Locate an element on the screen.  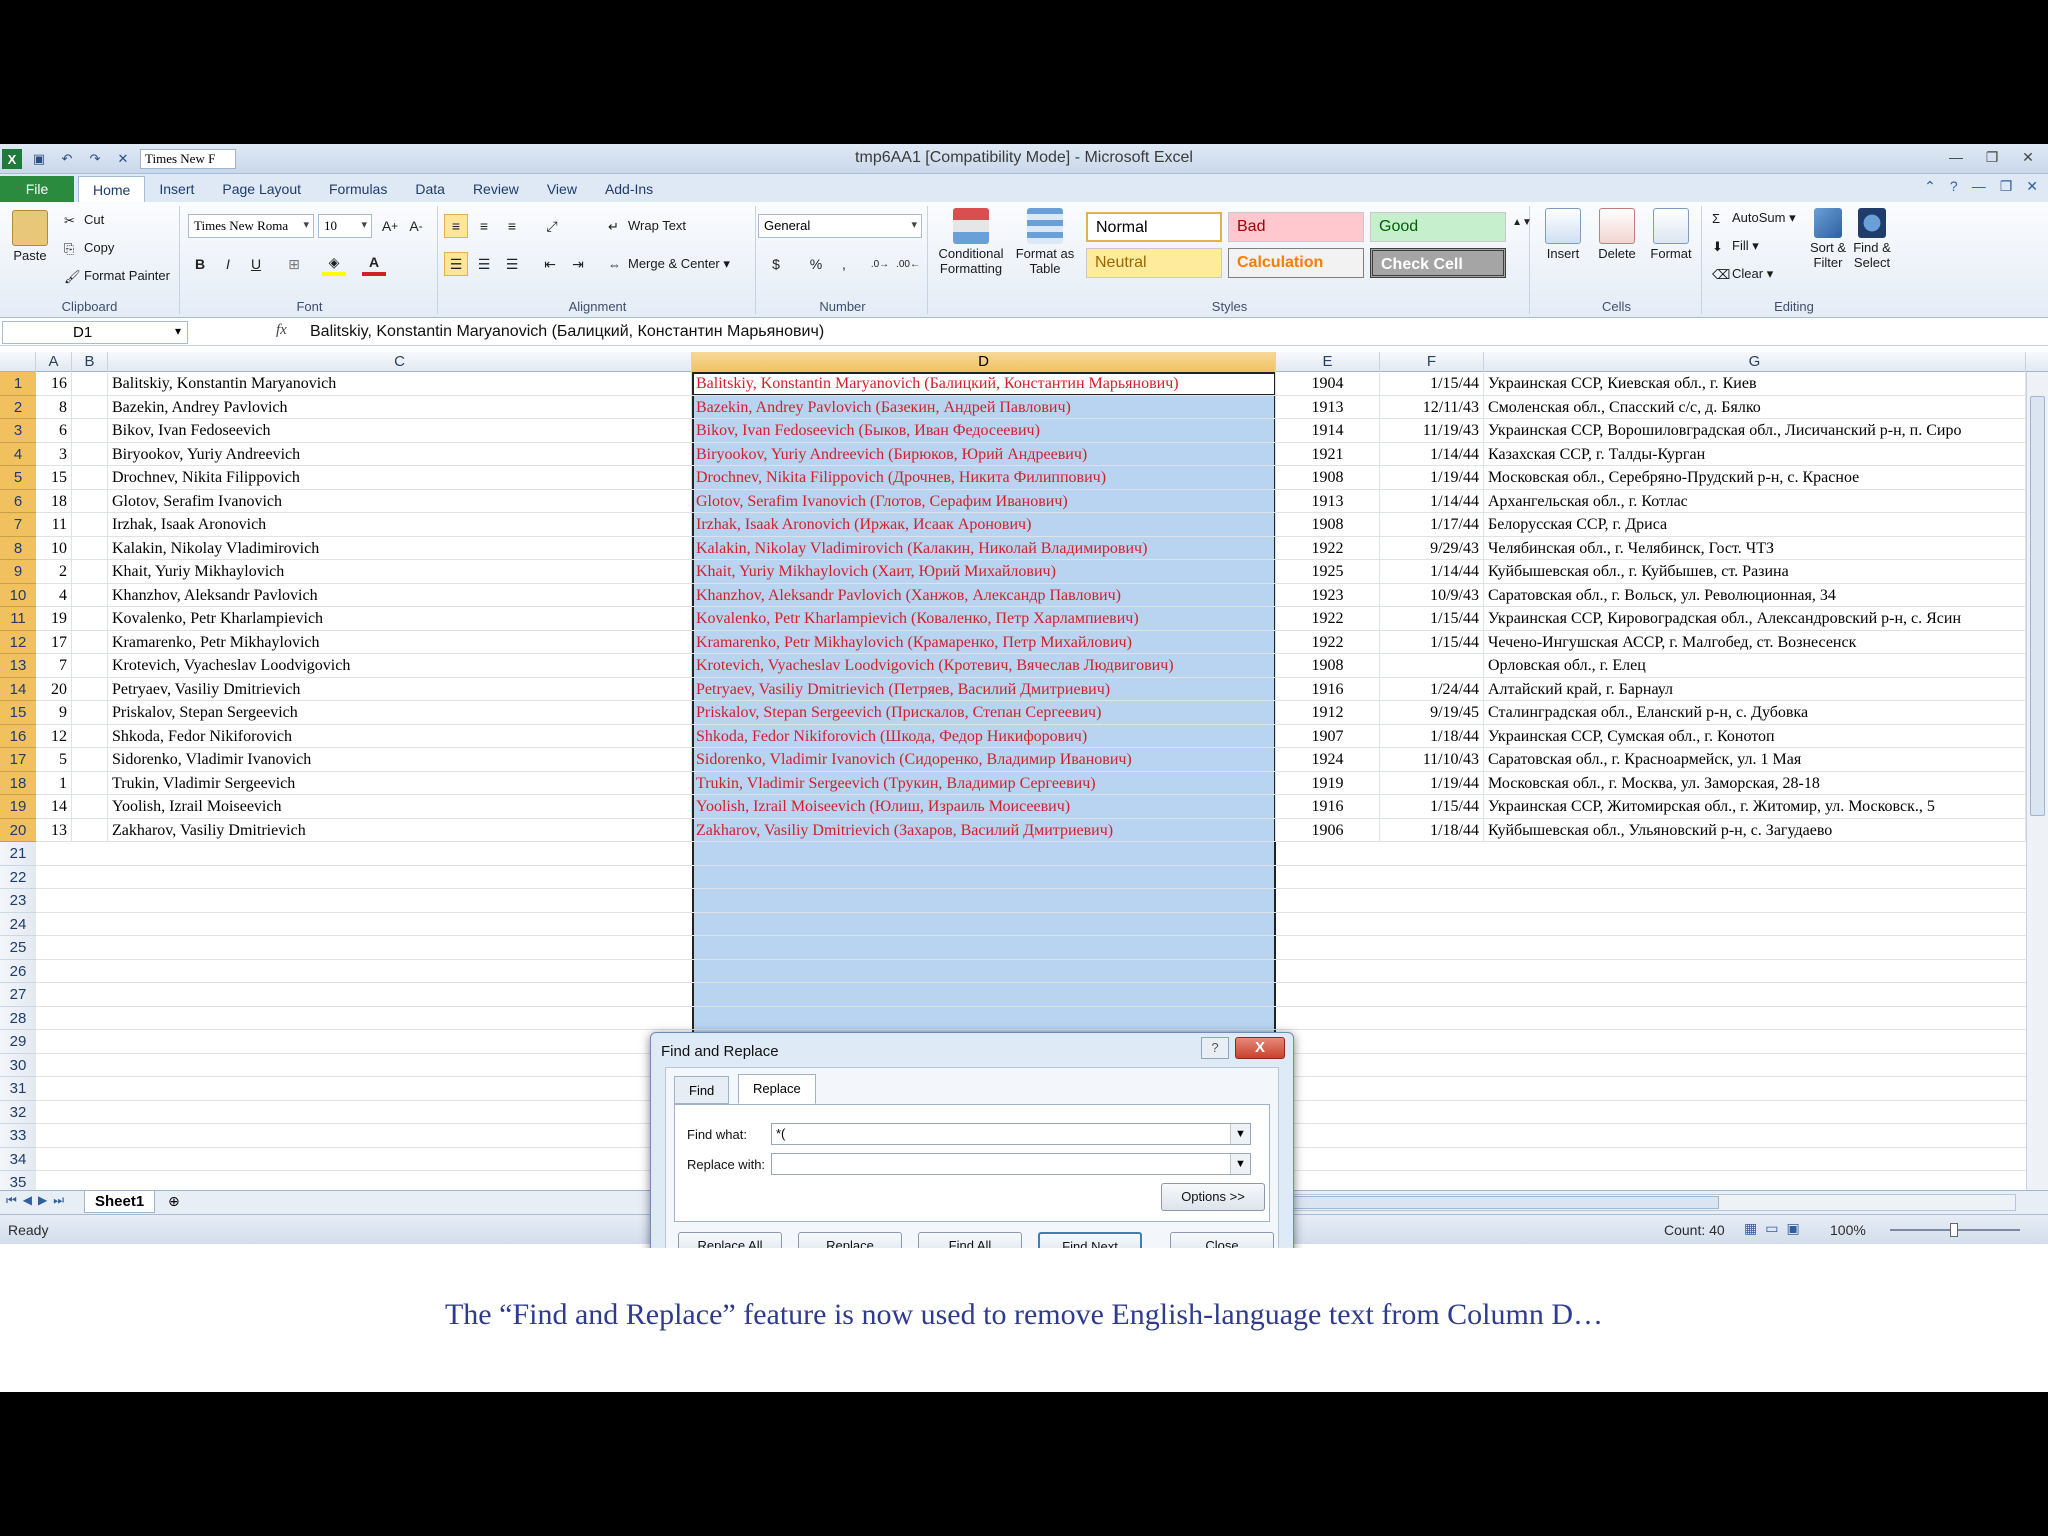
cell-f: 1/19/44 is located at coordinates (1432, 783).